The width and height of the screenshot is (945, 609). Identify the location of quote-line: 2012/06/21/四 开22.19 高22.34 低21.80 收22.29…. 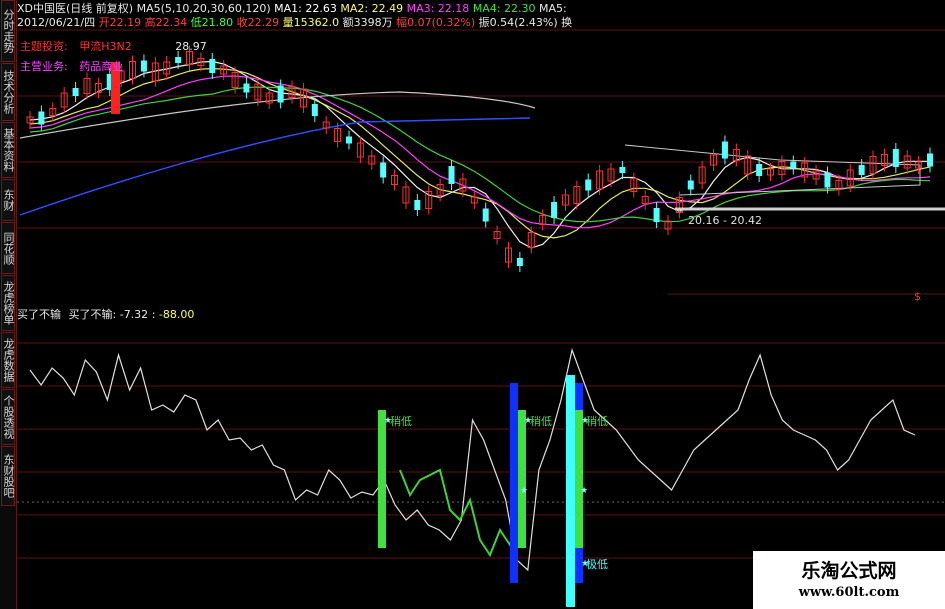
(294, 23).